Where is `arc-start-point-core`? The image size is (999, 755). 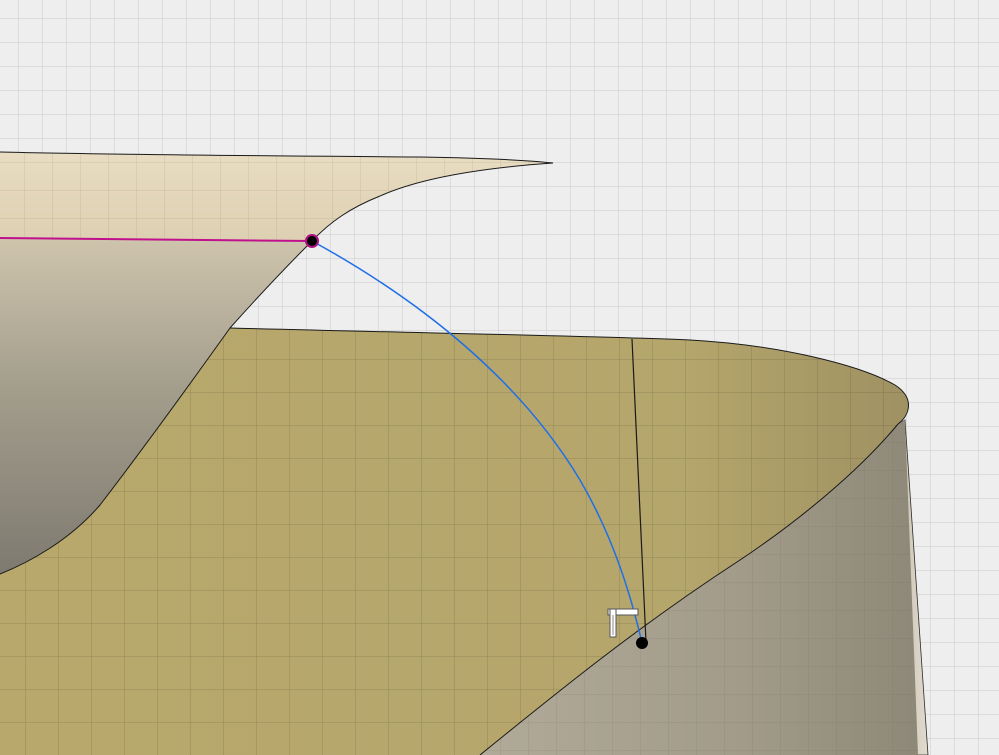 arc-start-point-core is located at coordinates (312, 241).